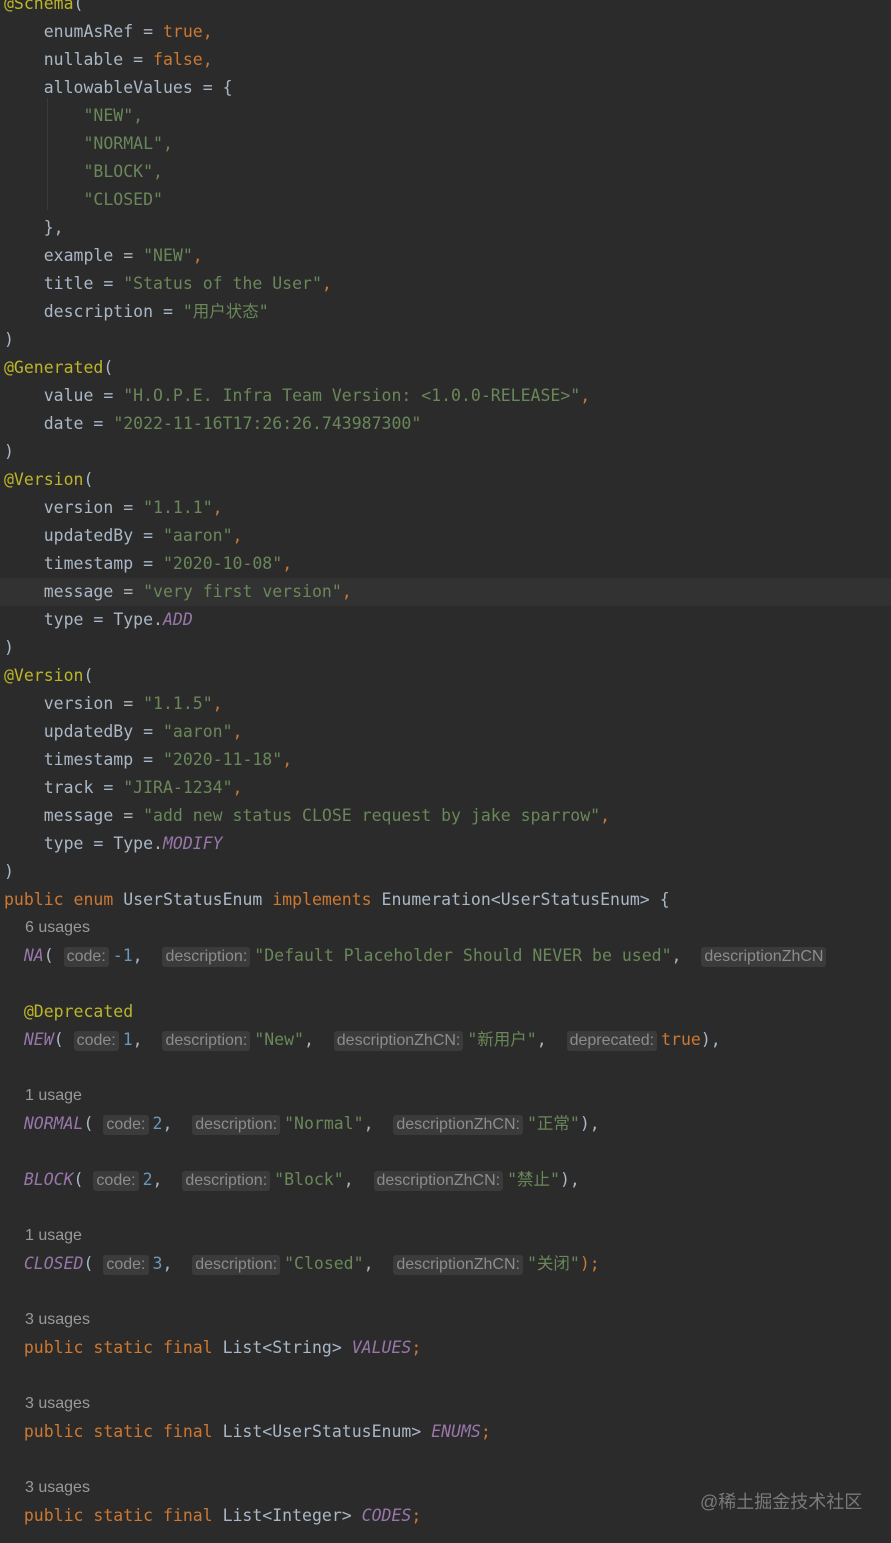 The height and width of the screenshot is (1543, 891). Describe the element at coordinates (445, 200) in the screenshot. I see `code-line: "CLOSED"` at that location.